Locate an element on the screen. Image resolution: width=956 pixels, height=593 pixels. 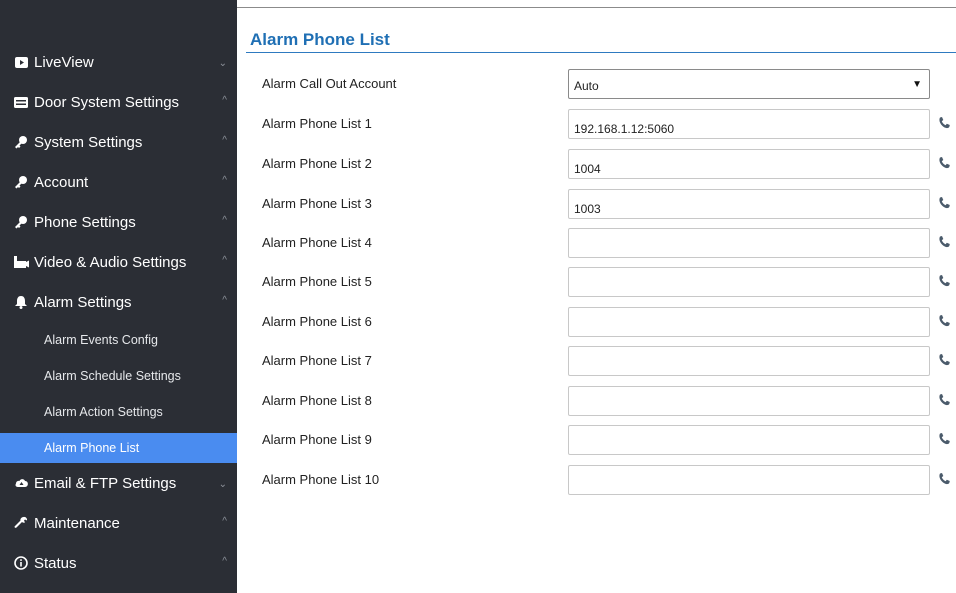
call-out-account-select: Auto ▼ is located at coordinates (749, 84).